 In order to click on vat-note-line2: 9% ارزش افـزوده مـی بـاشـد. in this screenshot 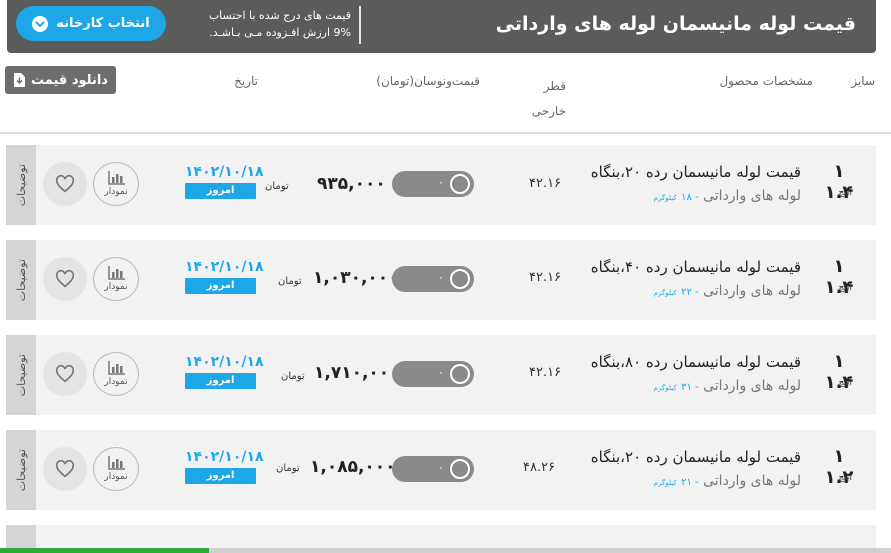, I will do `click(280, 32)`.